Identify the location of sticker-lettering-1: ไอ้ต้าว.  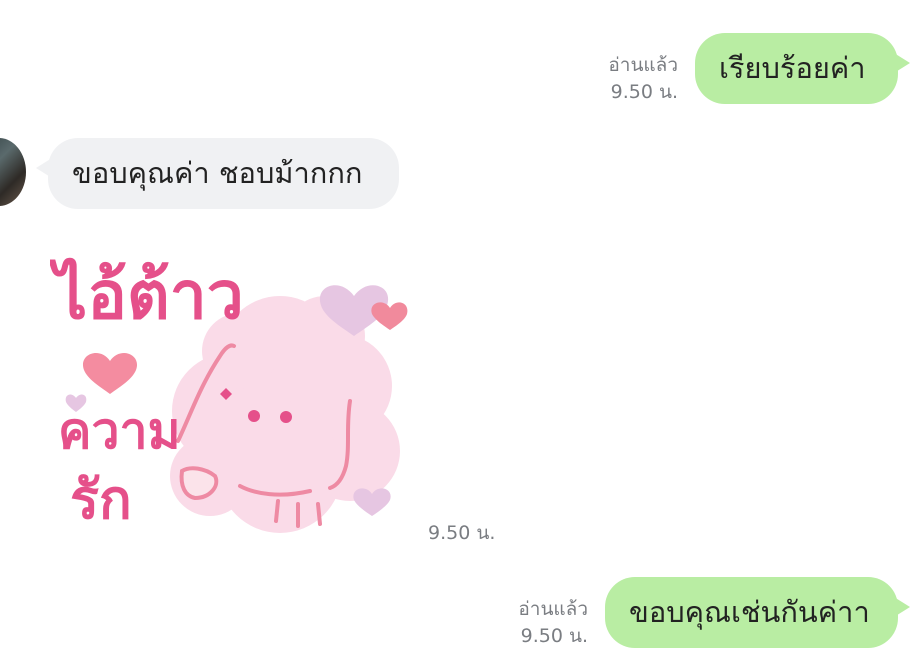
(147, 295).